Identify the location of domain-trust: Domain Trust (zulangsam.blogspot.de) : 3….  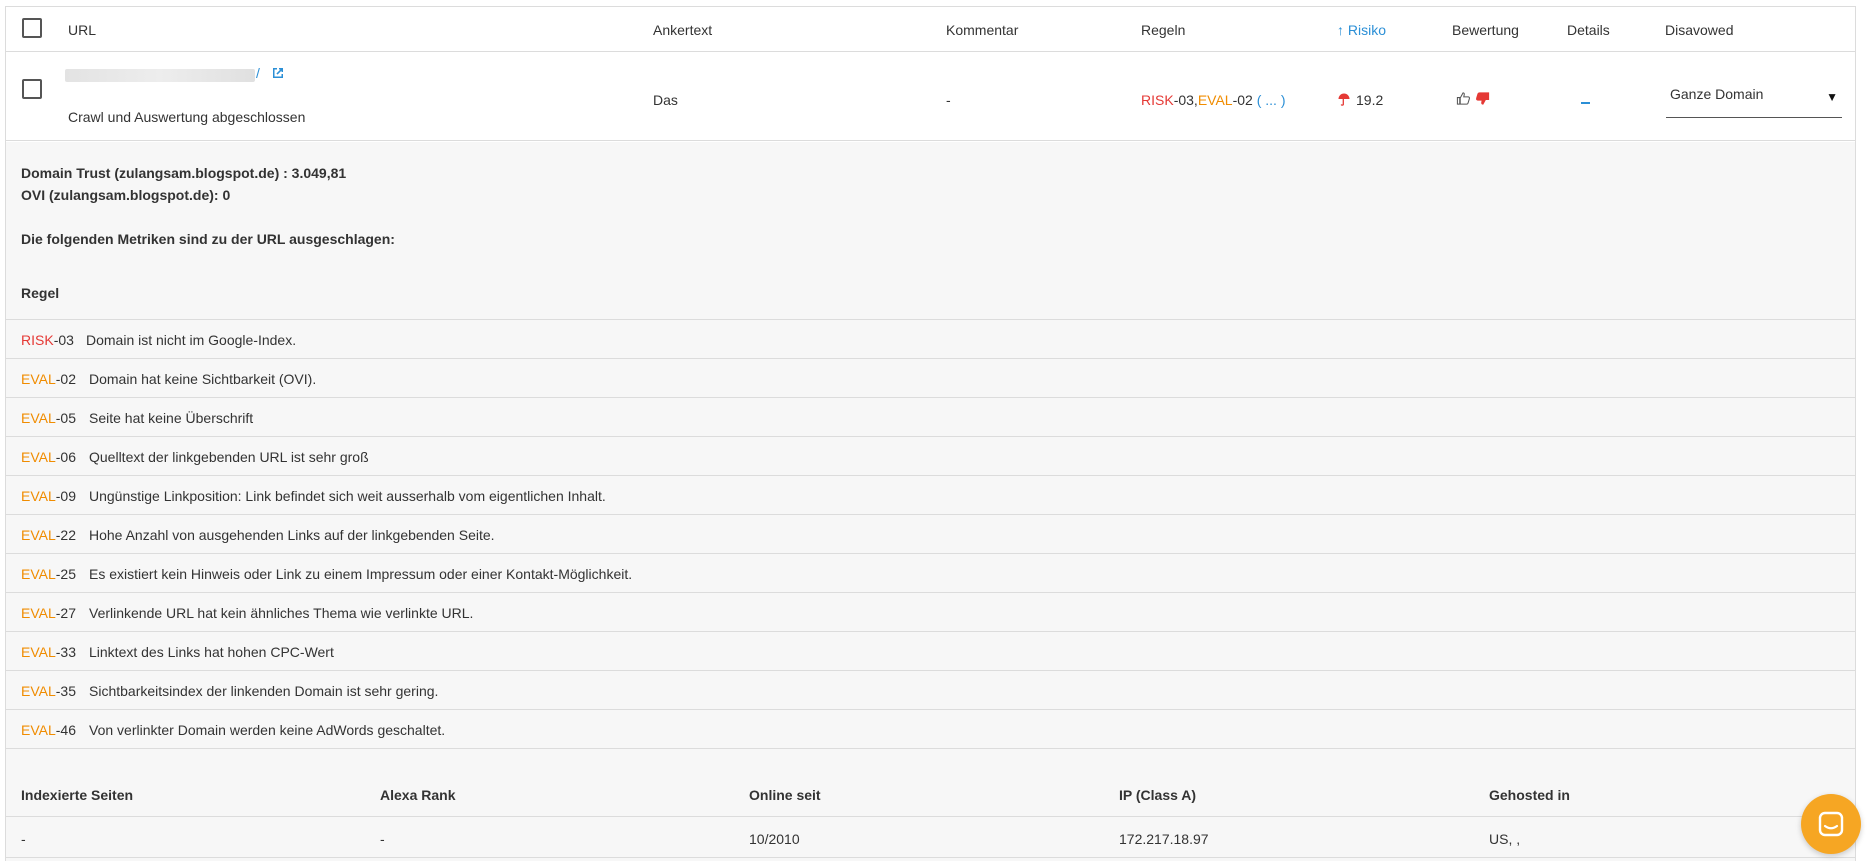
(184, 173).